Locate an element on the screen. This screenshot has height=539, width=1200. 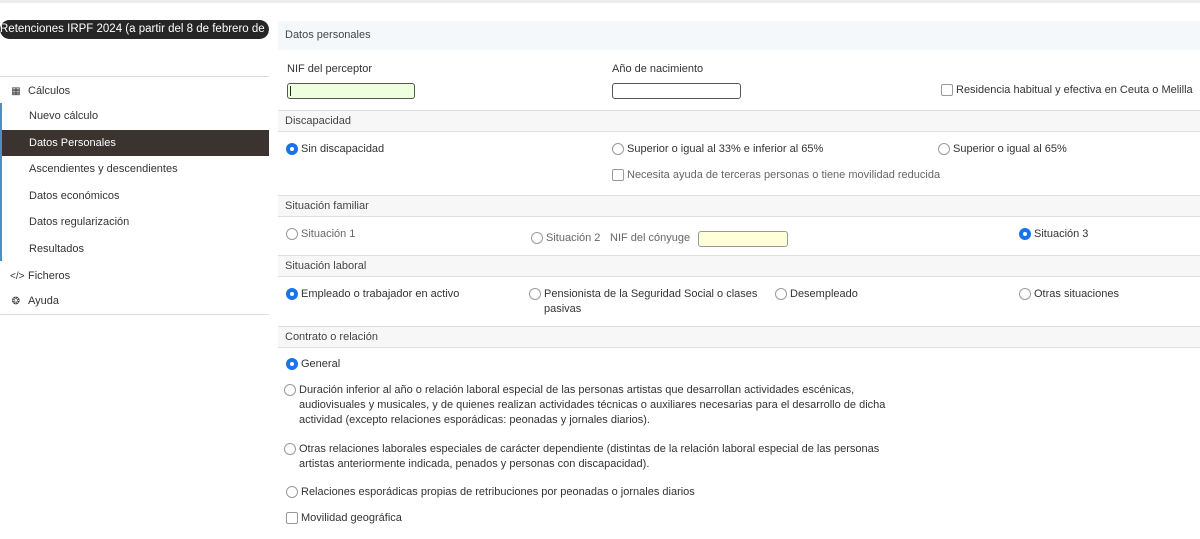
sidebar-item-datos-economicos: Datos económicos is located at coordinates (135, 196).